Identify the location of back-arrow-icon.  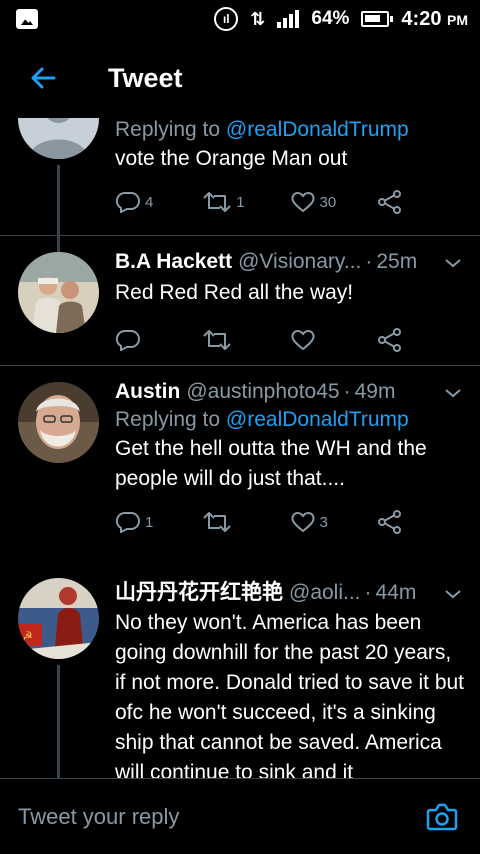
(43, 78).